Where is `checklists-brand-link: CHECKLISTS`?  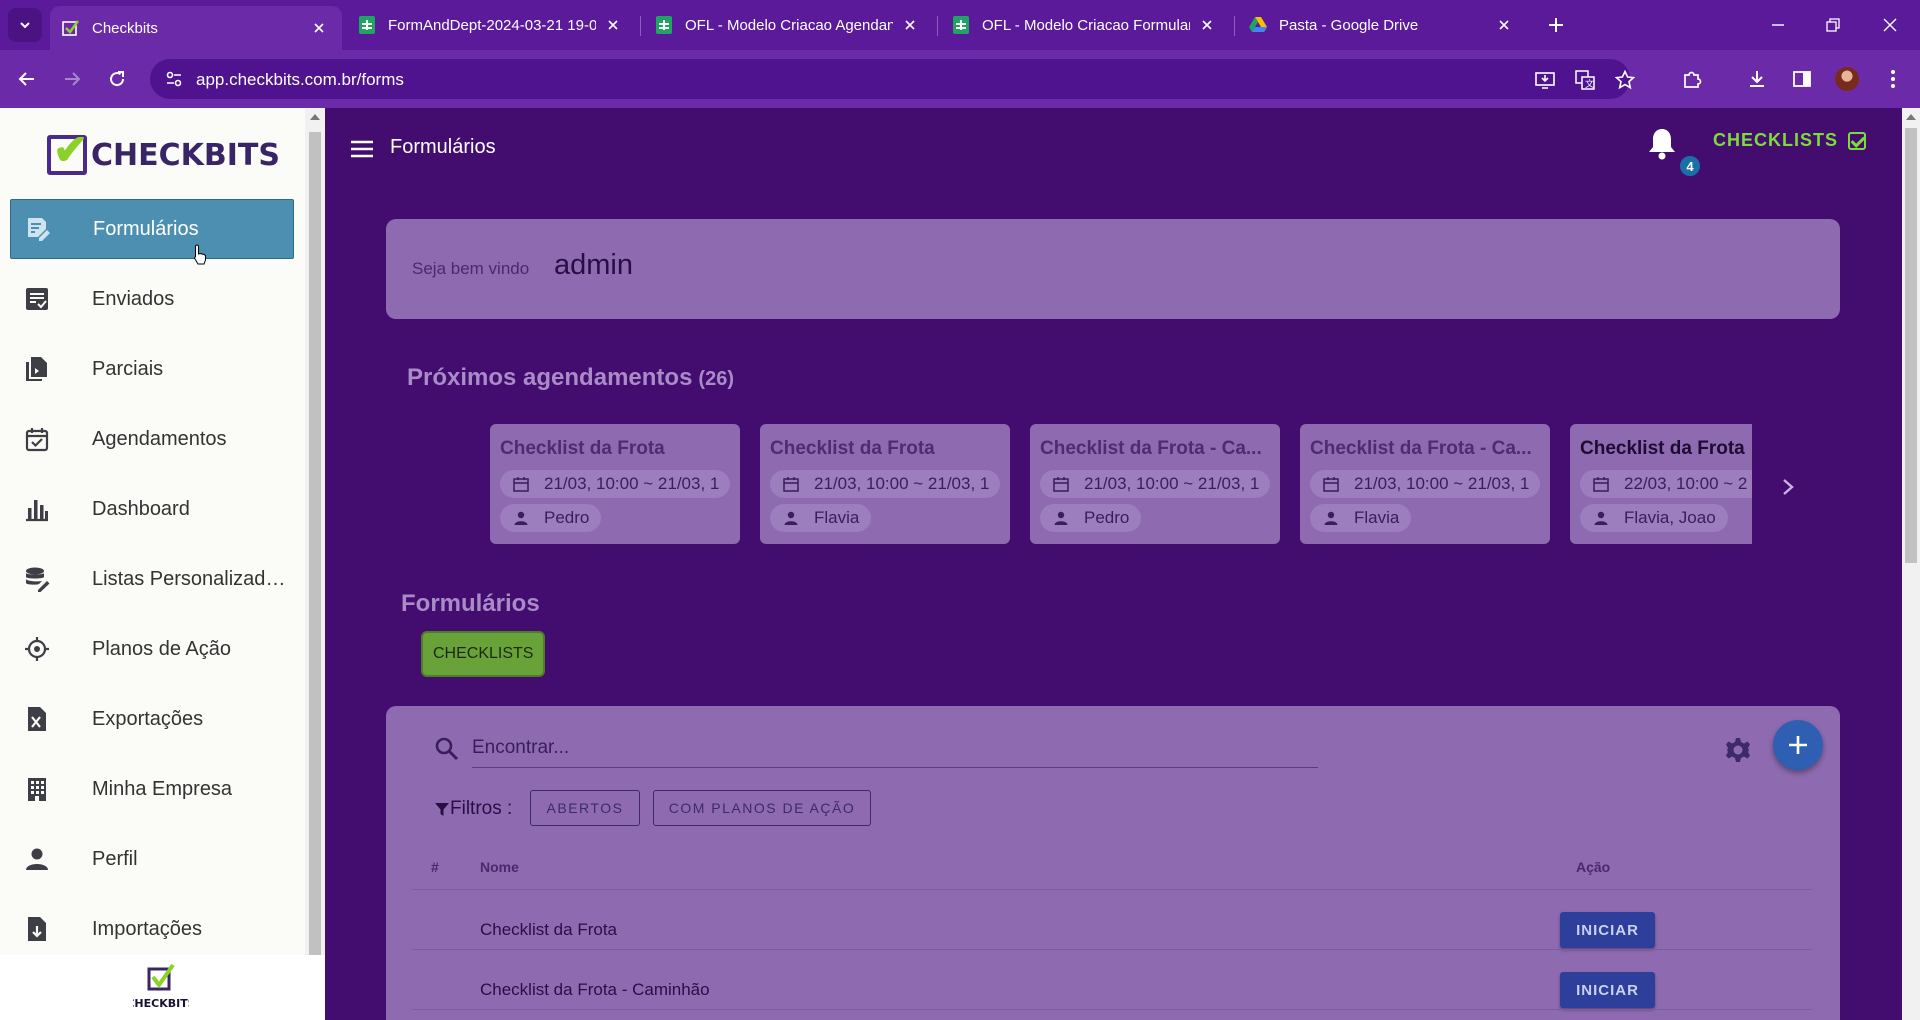
checklists-brand-link: CHECKLISTS is located at coordinates (1790, 140).